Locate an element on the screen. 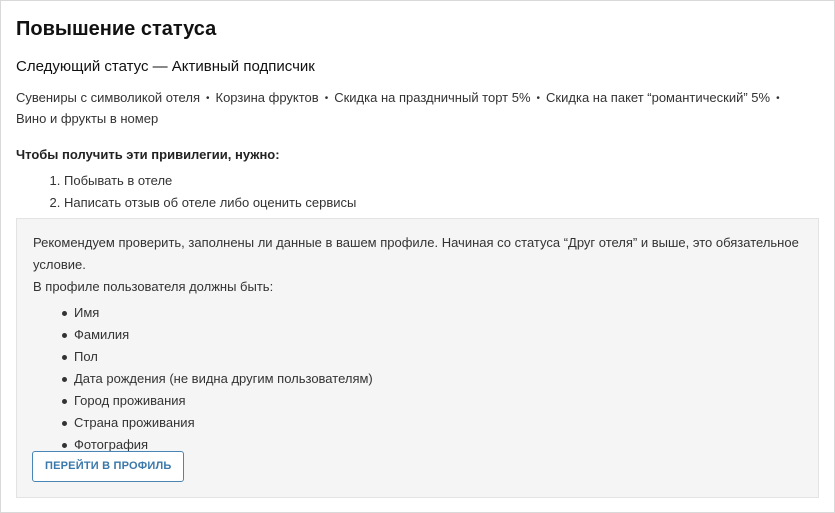 The width and height of the screenshot is (835, 513). requirement-item: Побывать в отеле is located at coordinates (441, 181).